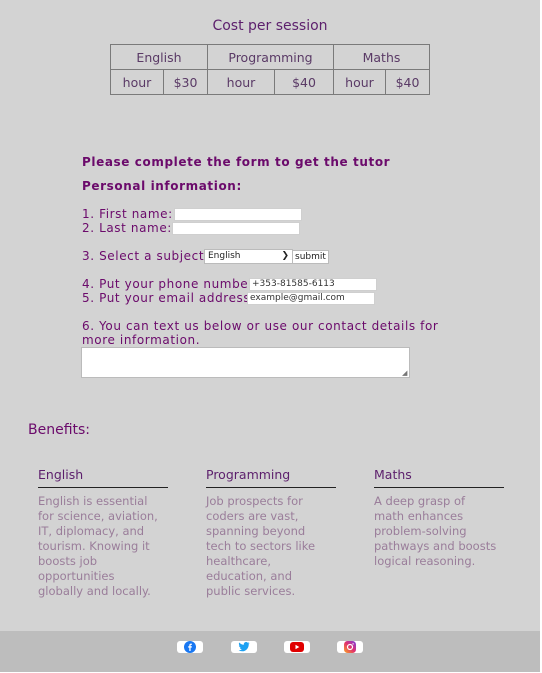 The image size is (542, 673). What do you see at coordinates (127, 214) in the screenshot?
I see `first-name-label: 1. First name:` at bounding box center [127, 214].